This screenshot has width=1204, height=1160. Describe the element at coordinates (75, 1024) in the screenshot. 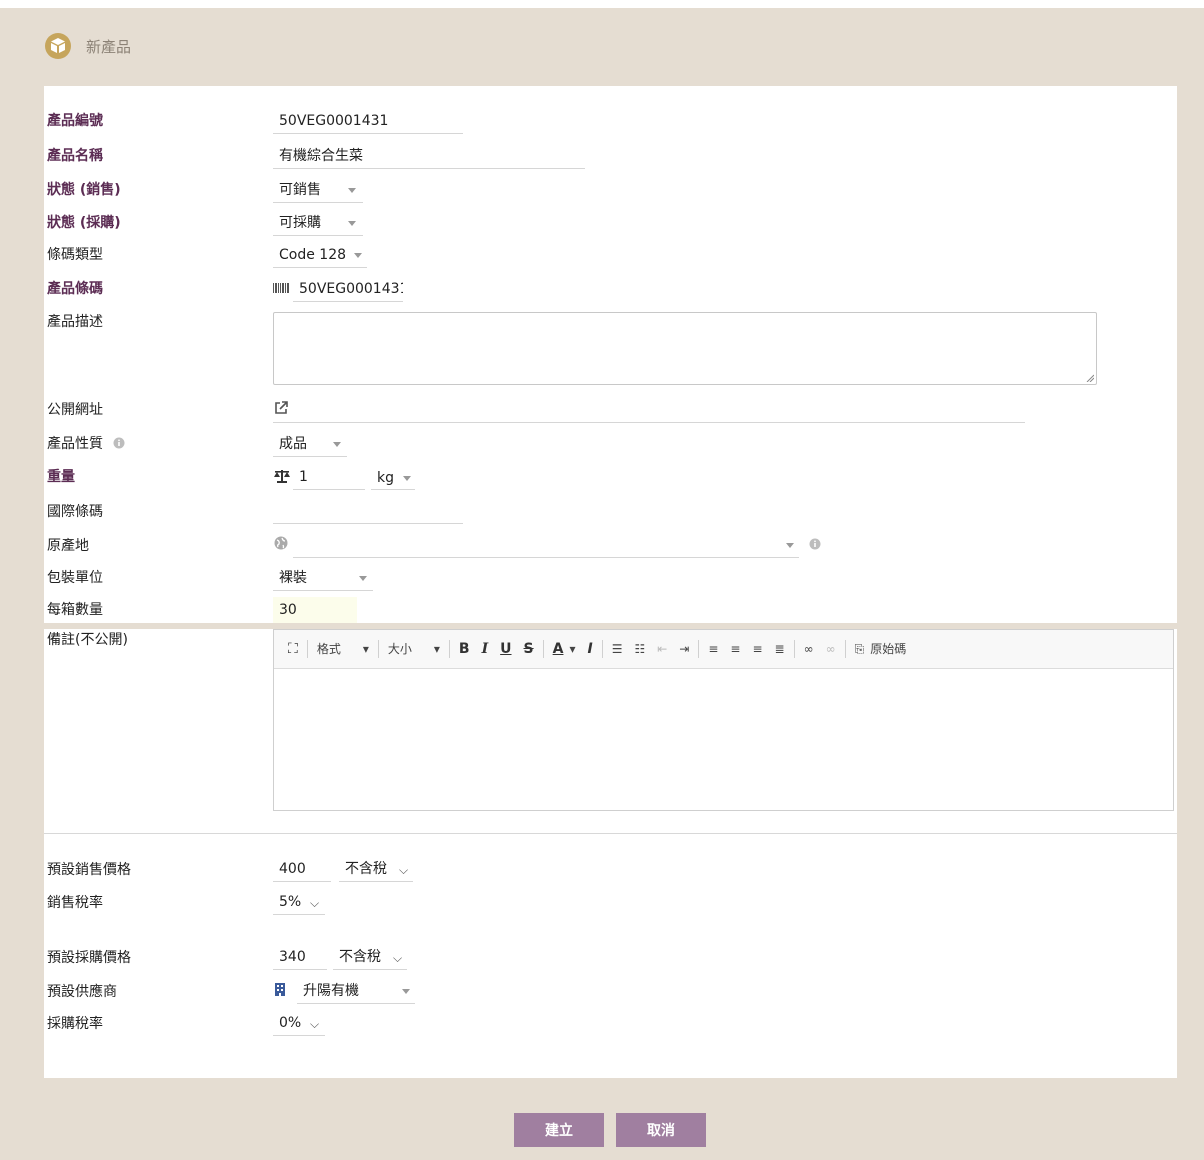

I see `purchase-tax-label: 採購稅率` at that location.